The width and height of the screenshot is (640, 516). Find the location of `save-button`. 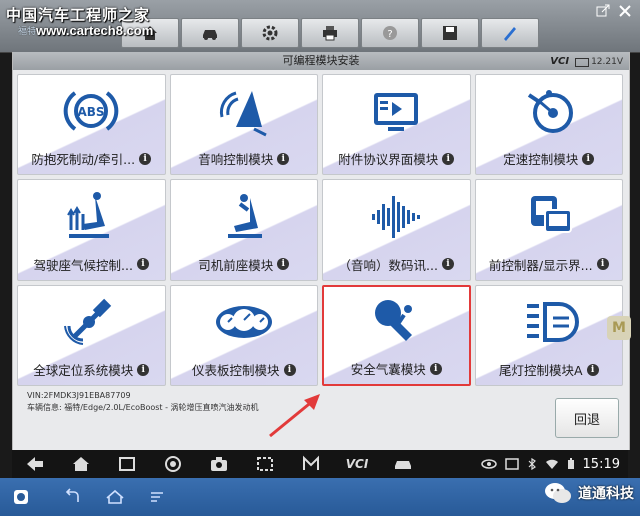

save-button is located at coordinates (450, 33).